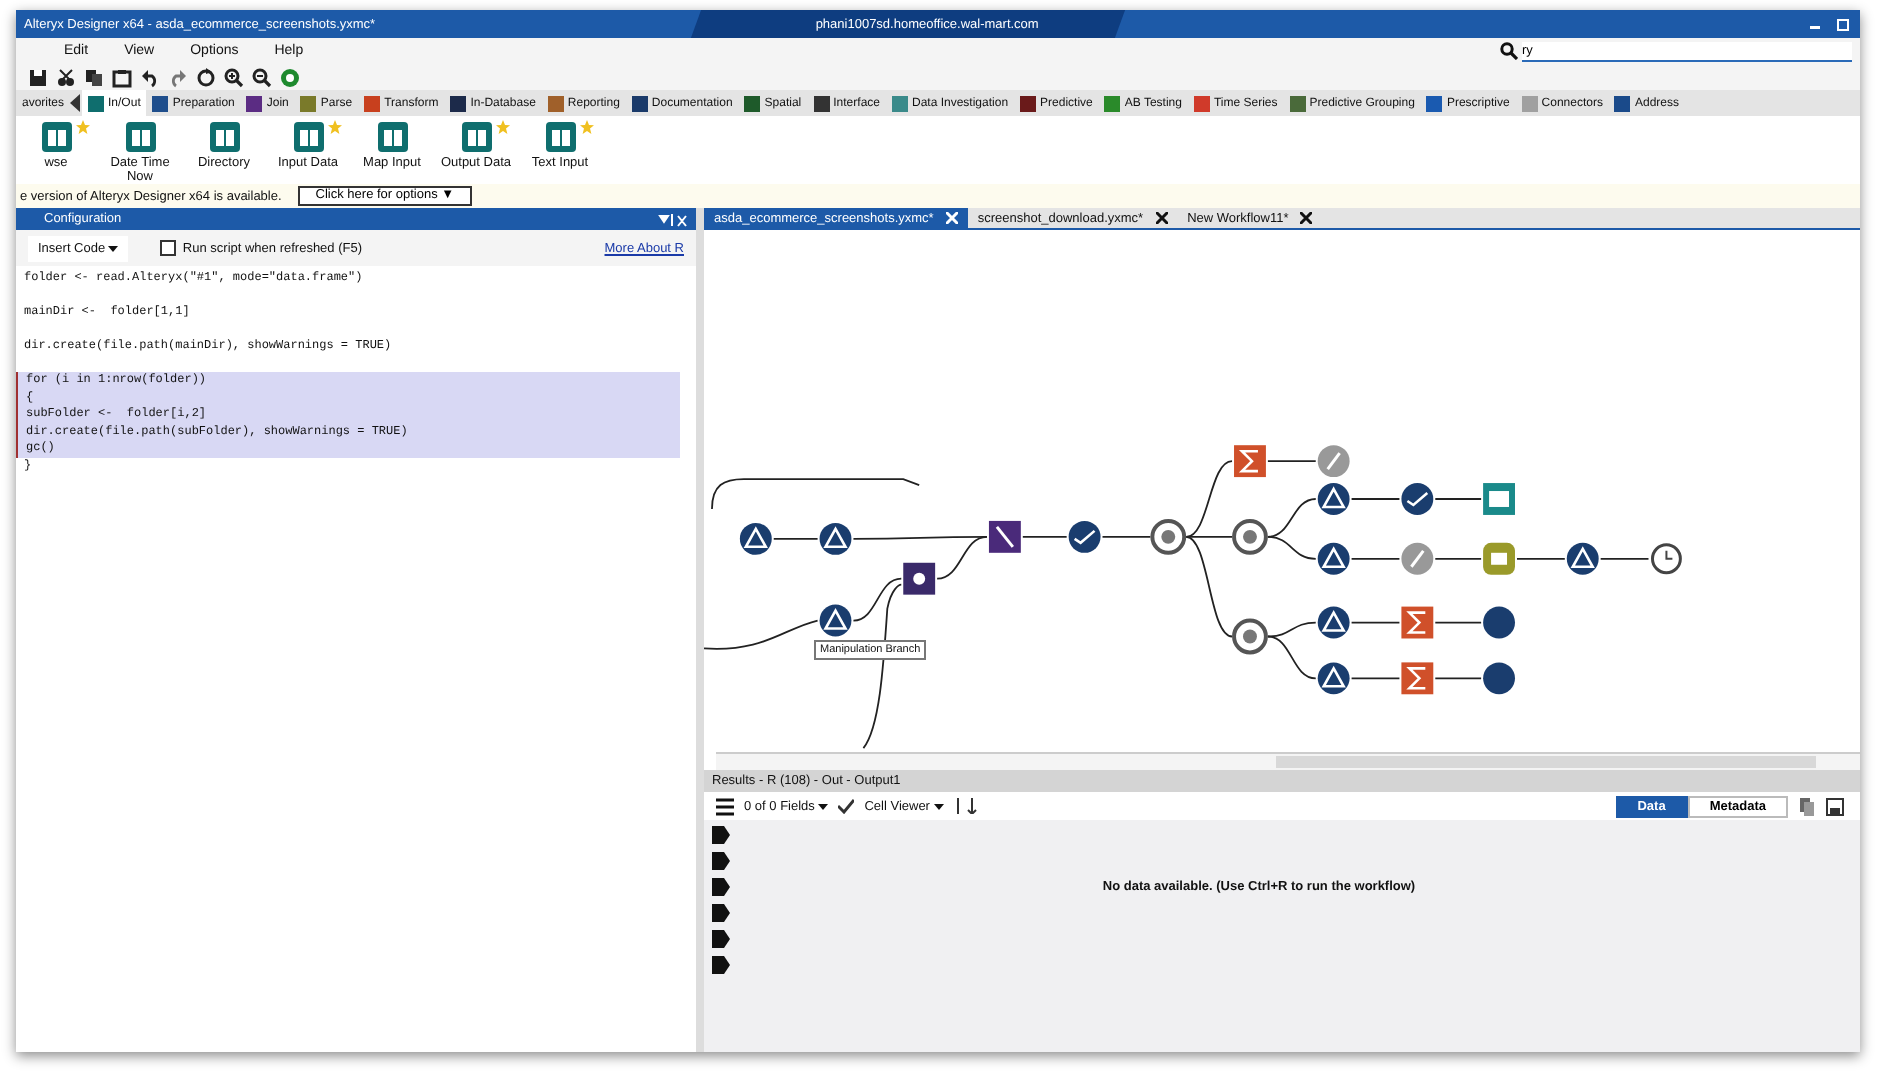 This screenshot has height=1072, width=1882. Describe the element at coordinates (150, 77) in the screenshot. I see `undo-icon` at that location.